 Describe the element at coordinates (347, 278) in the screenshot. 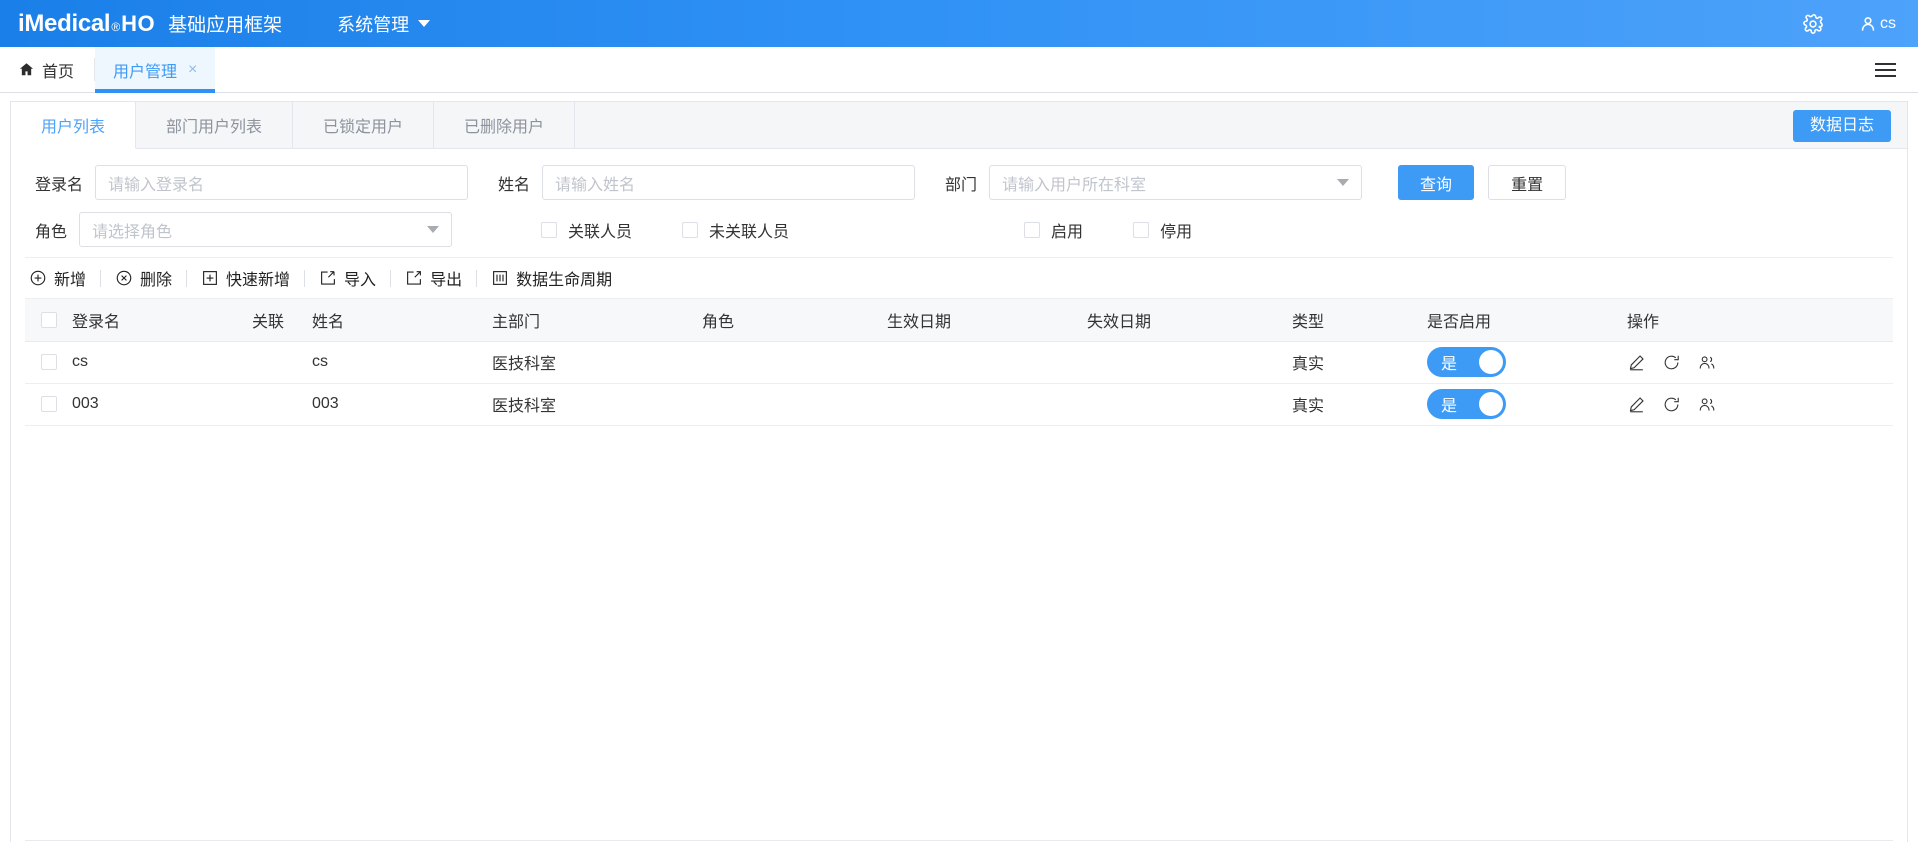

I see `import-button: 导入` at that location.